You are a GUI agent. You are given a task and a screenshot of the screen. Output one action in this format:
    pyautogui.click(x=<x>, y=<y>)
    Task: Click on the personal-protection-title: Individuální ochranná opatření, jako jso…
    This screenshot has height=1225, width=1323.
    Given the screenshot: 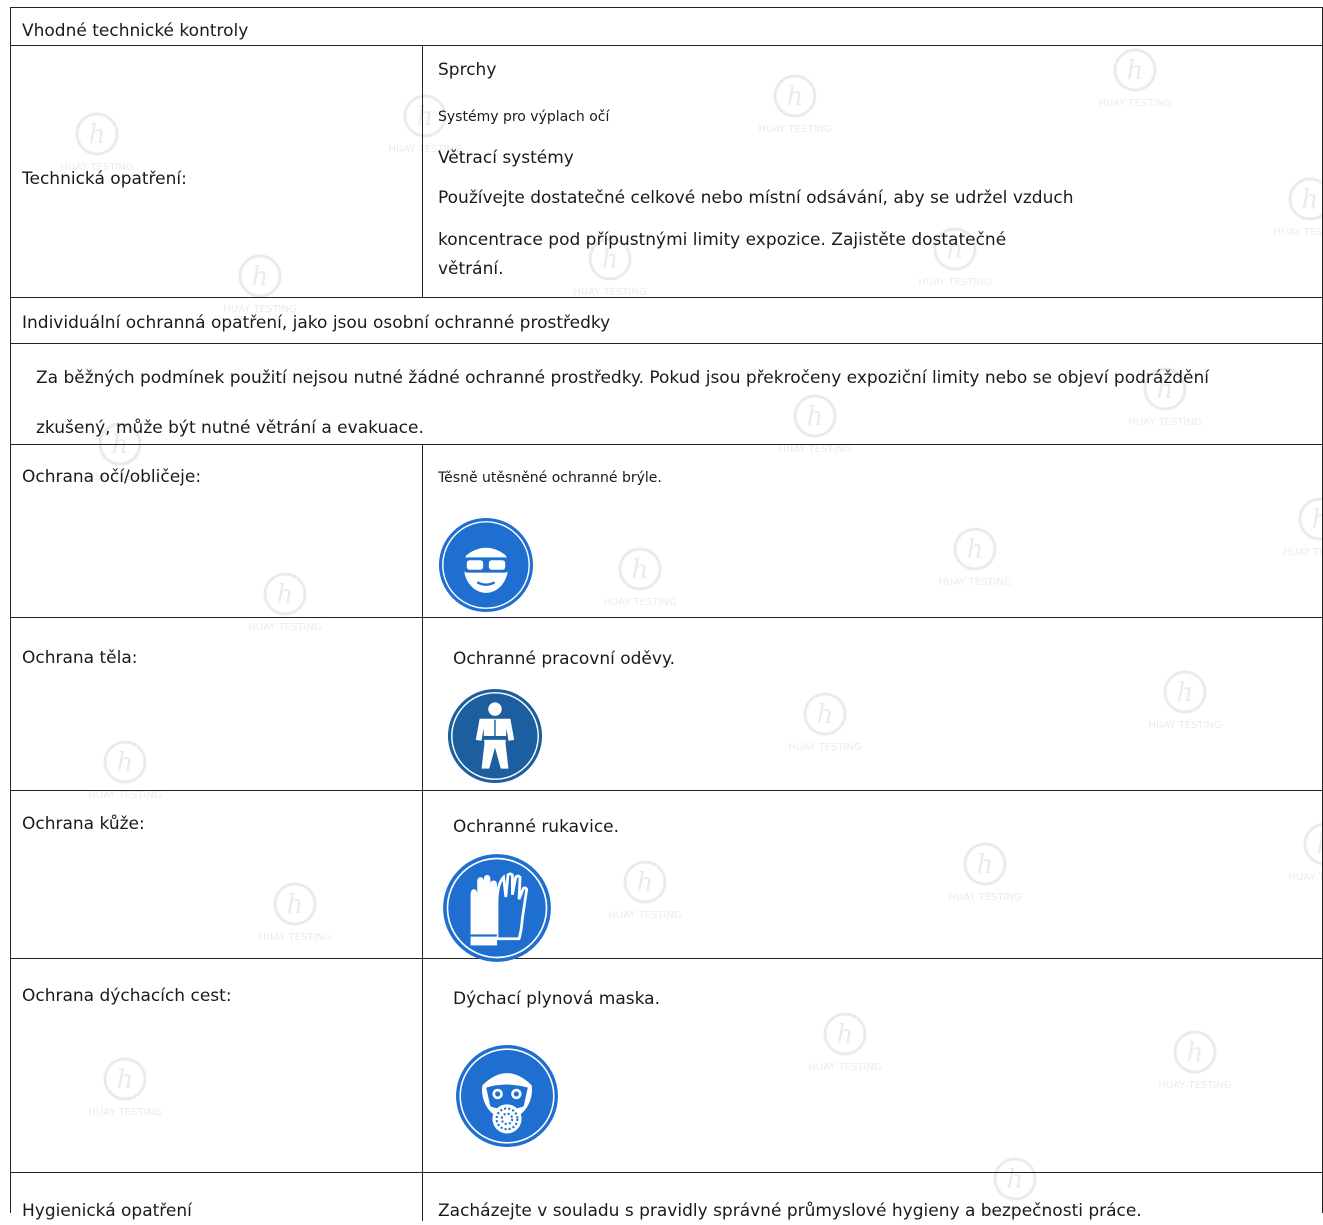 What is the action you would take?
    pyautogui.click(x=316, y=323)
    